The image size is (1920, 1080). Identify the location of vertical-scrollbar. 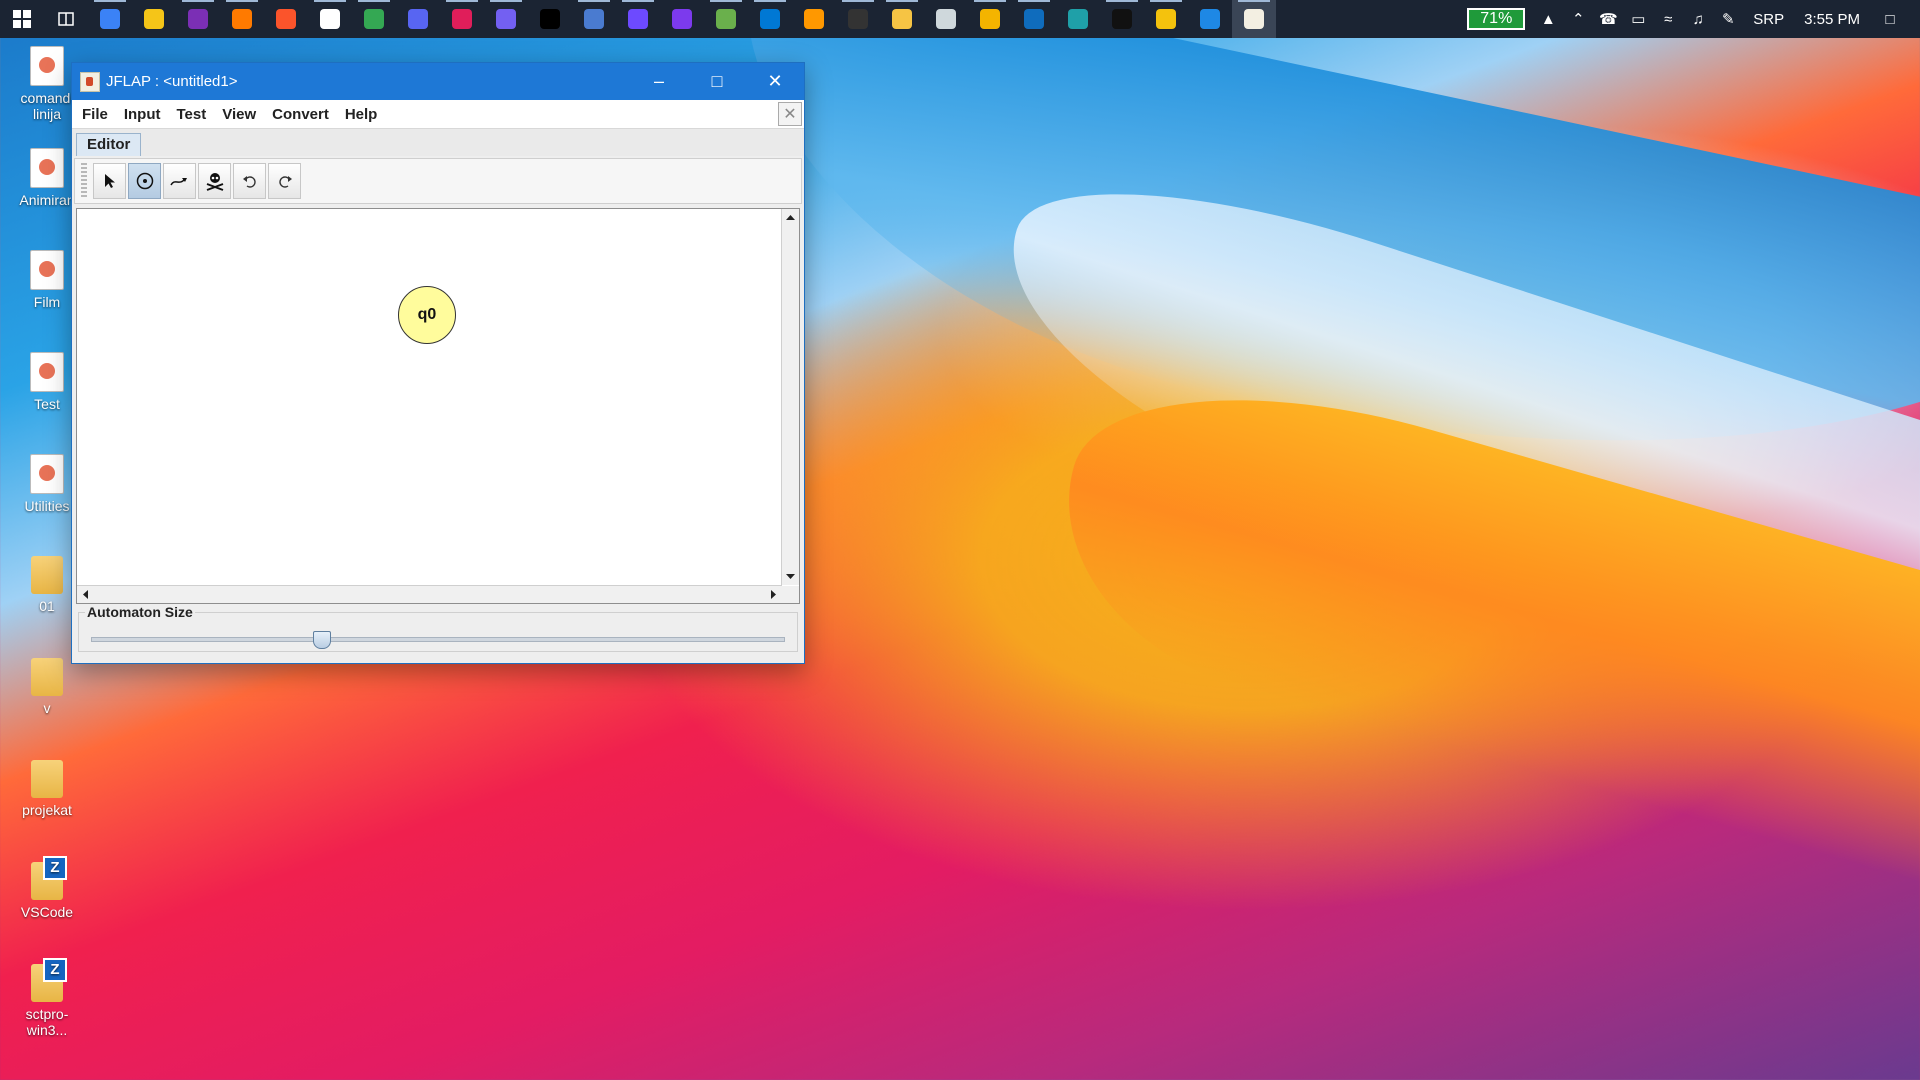
(790, 397).